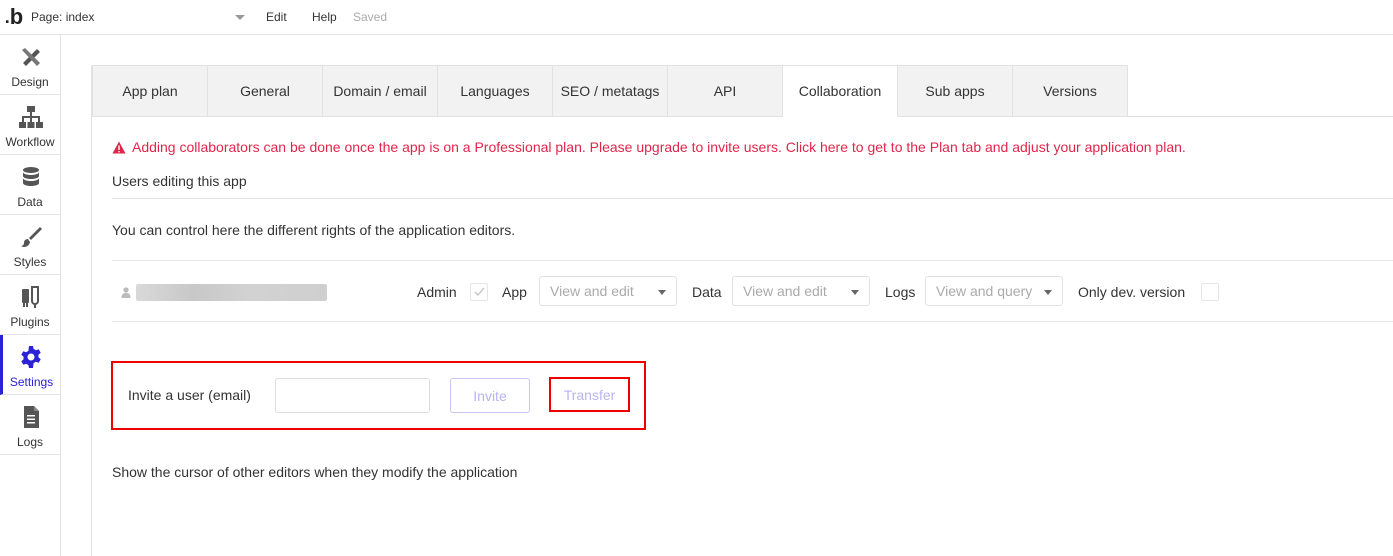 This screenshot has height=556, width=1393. I want to click on users-editing-heading: Users editing this app, so click(179, 181).